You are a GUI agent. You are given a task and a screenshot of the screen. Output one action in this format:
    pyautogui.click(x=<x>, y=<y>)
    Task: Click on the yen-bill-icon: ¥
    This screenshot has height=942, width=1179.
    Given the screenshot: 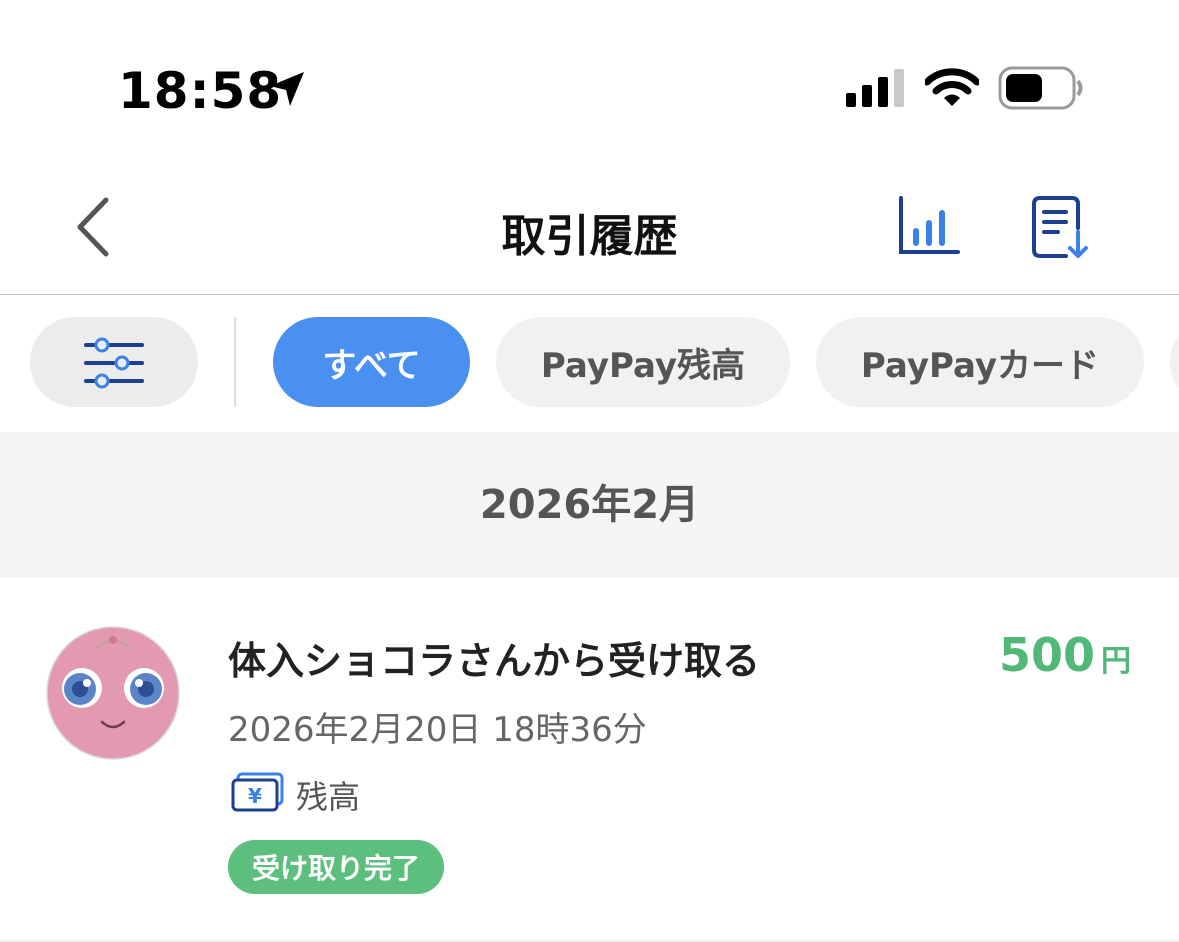 What is the action you would take?
    pyautogui.click(x=257, y=792)
    